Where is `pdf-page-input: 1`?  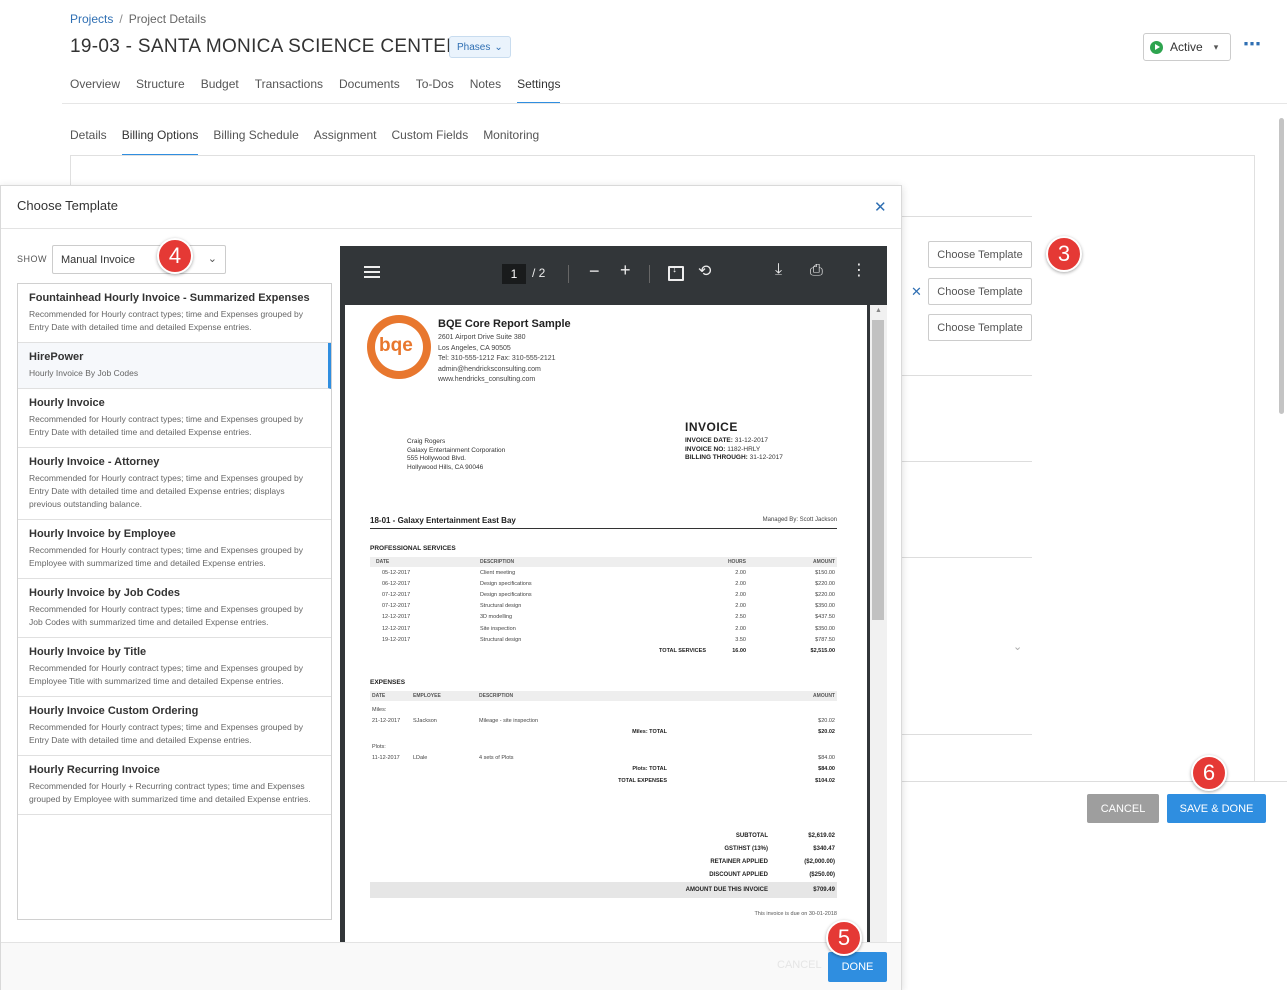 pdf-page-input: 1 is located at coordinates (514, 274).